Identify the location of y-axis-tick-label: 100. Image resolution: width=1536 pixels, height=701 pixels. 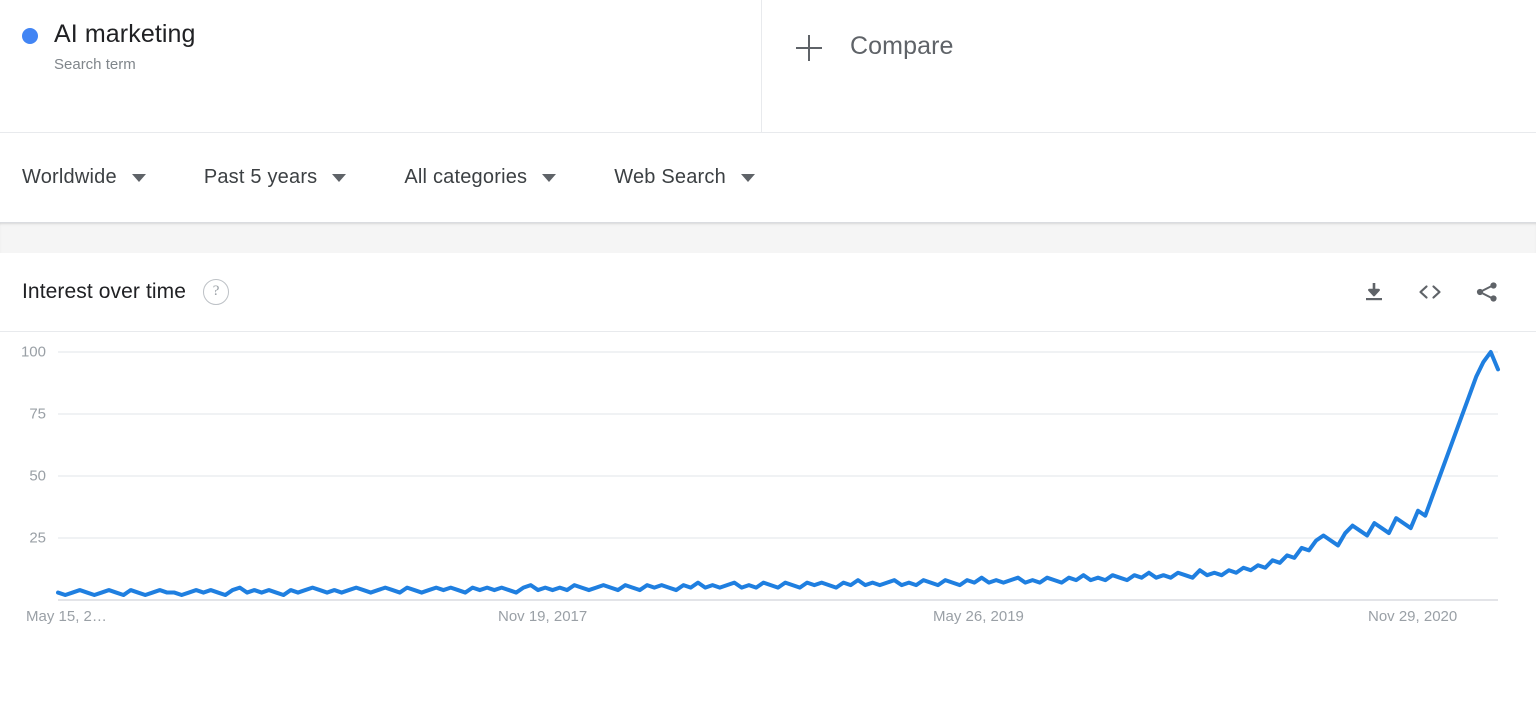
(33, 352).